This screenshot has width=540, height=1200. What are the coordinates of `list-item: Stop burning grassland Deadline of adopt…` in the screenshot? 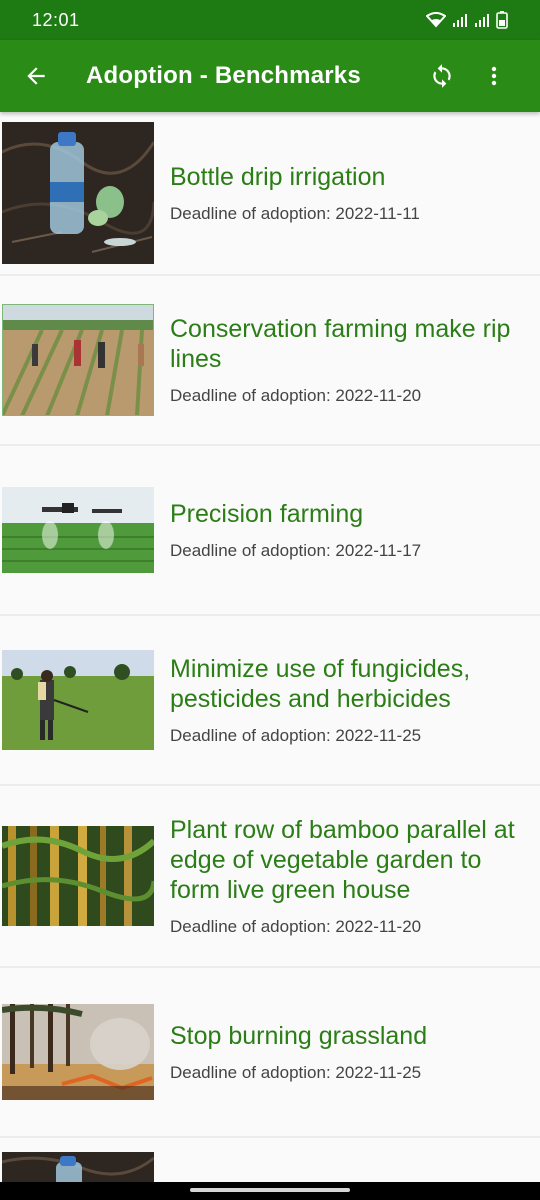 It's located at (270, 1053).